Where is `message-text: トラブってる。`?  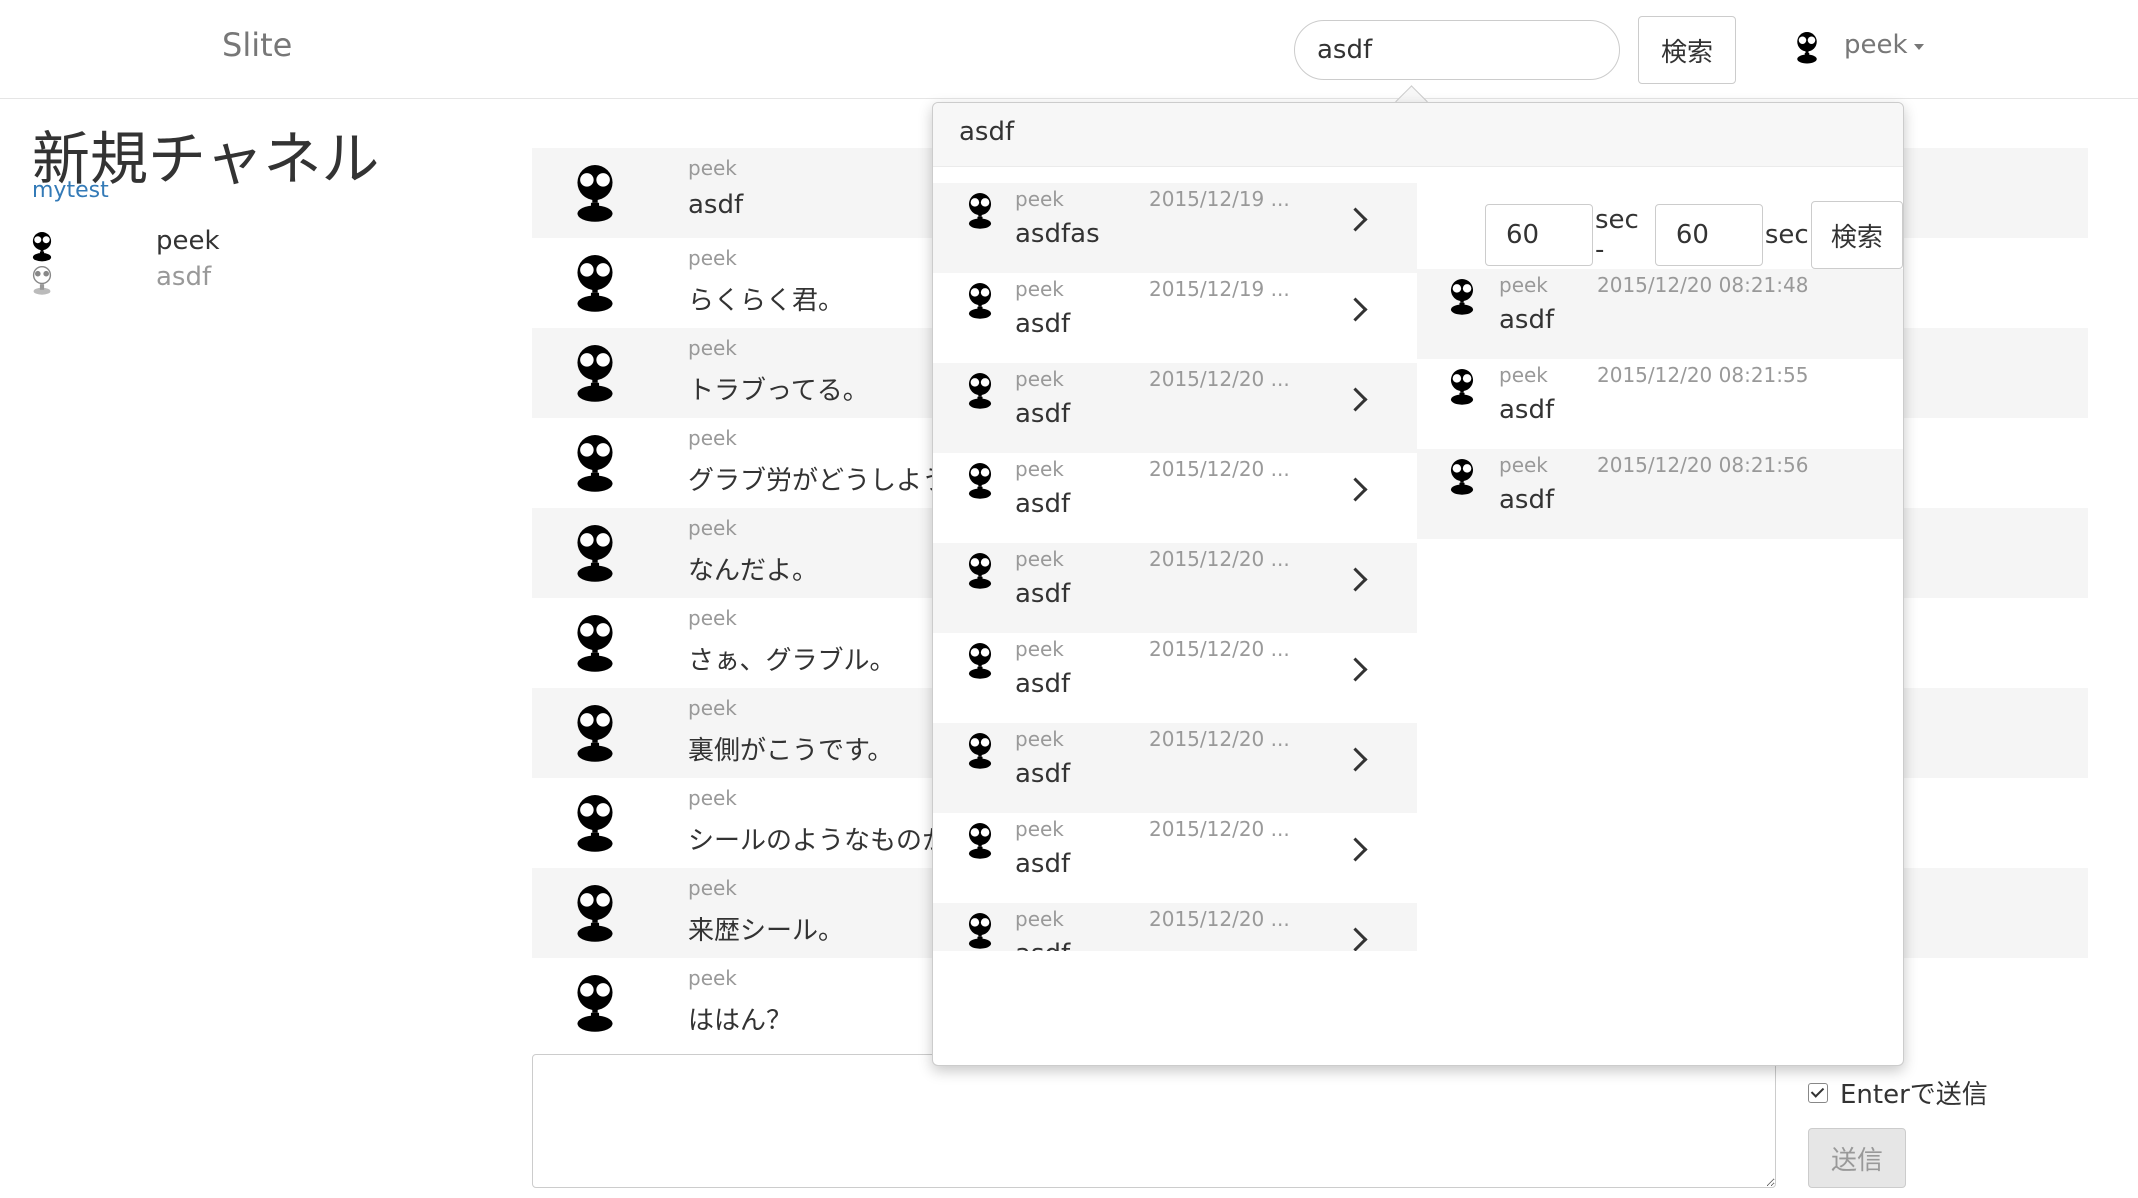
message-text: トラブってる。 is located at coordinates (778, 391).